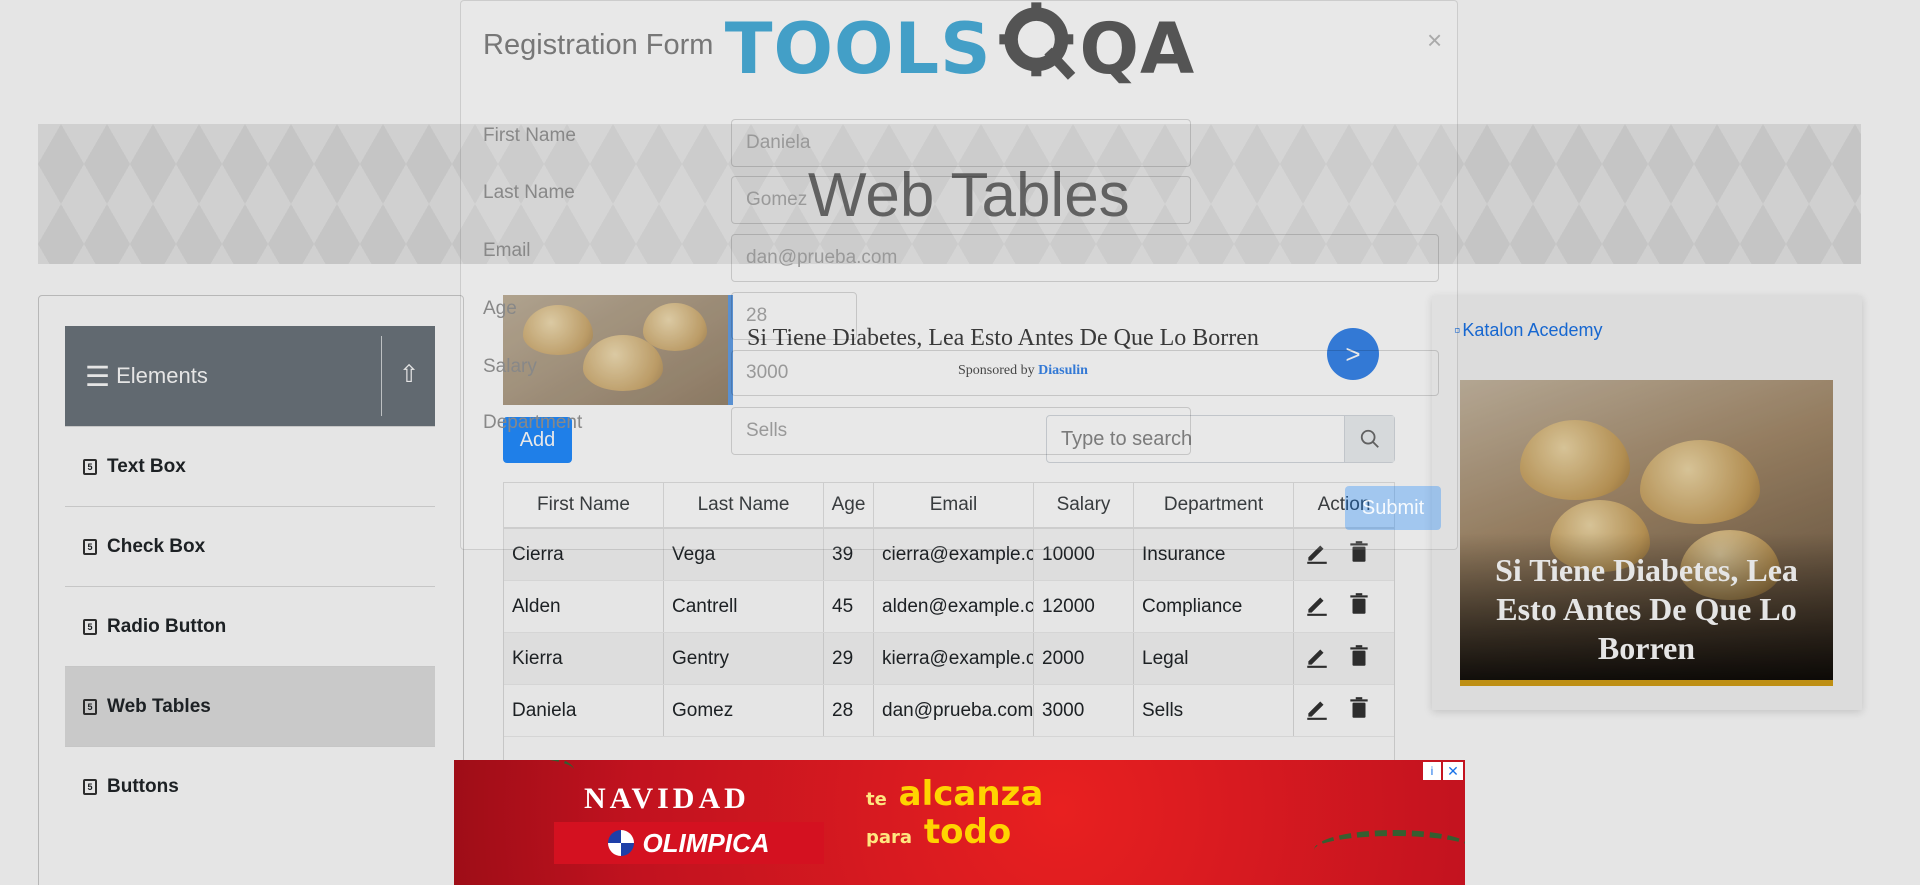 The image size is (1920, 885). Describe the element at coordinates (507, 250) in the screenshot. I see `email-label: Email` at that location.